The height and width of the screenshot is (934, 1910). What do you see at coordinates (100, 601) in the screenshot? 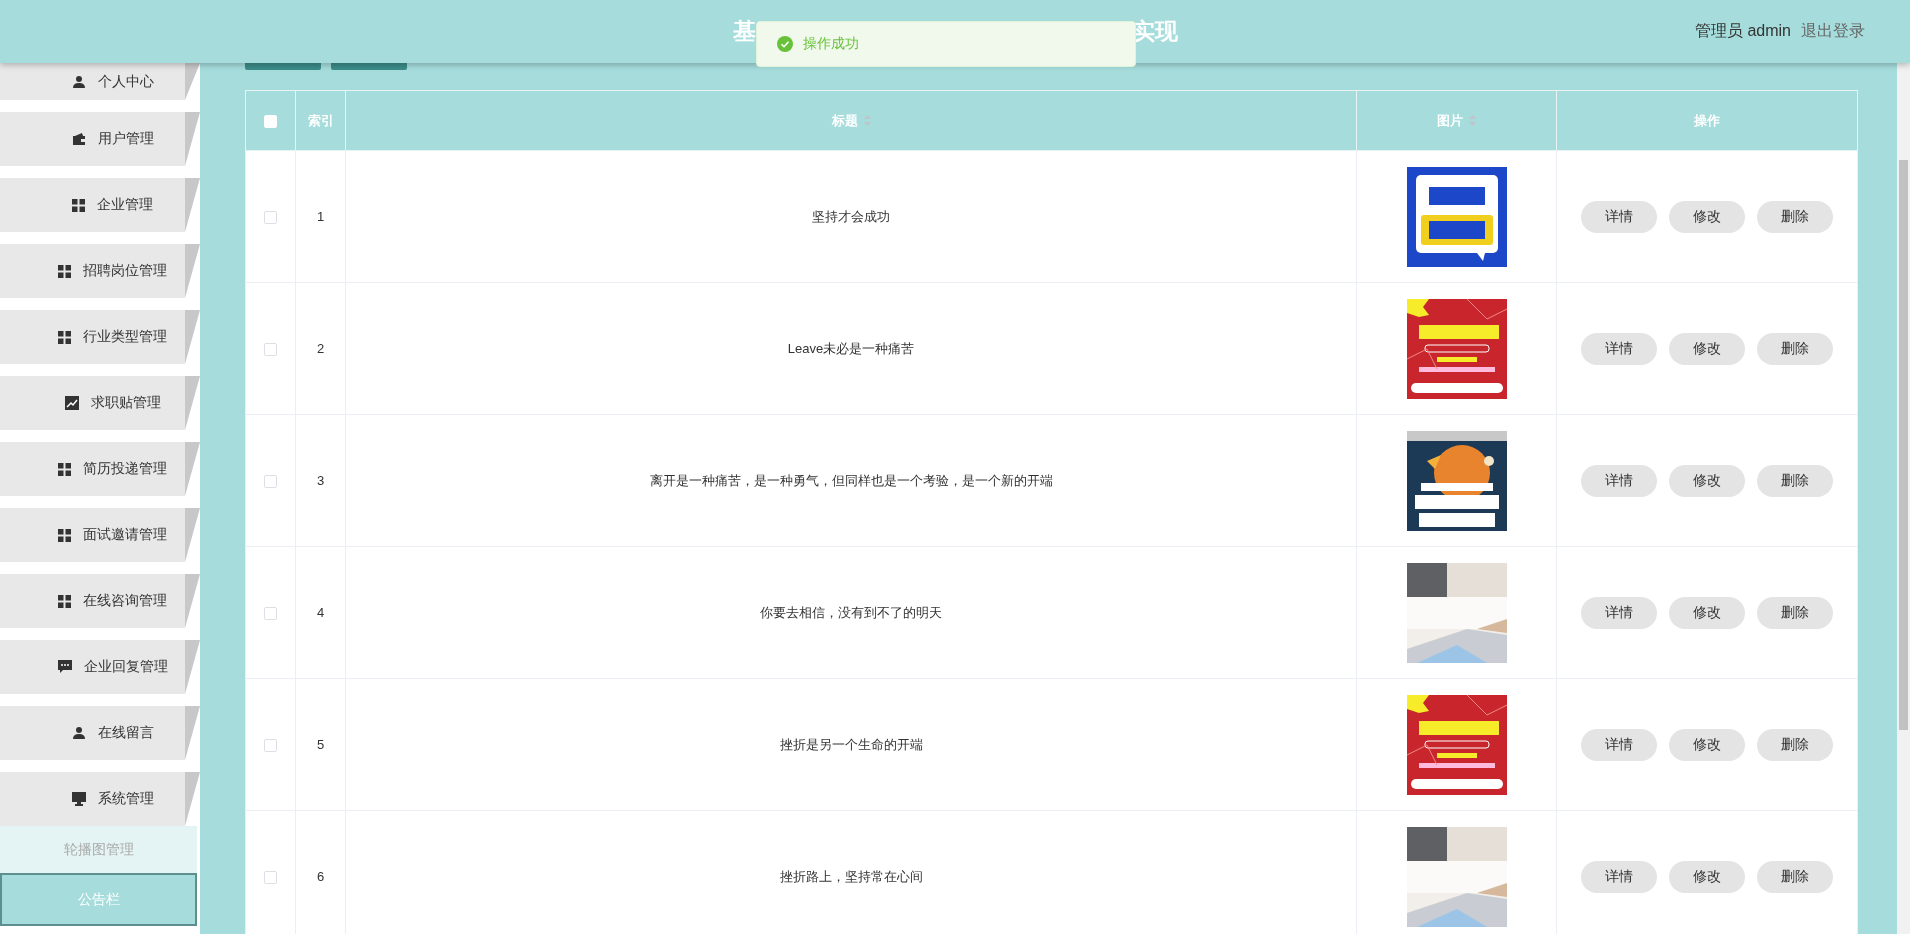
I see `menu-item: 在线咨询管理` at bounding box center [100, 601].